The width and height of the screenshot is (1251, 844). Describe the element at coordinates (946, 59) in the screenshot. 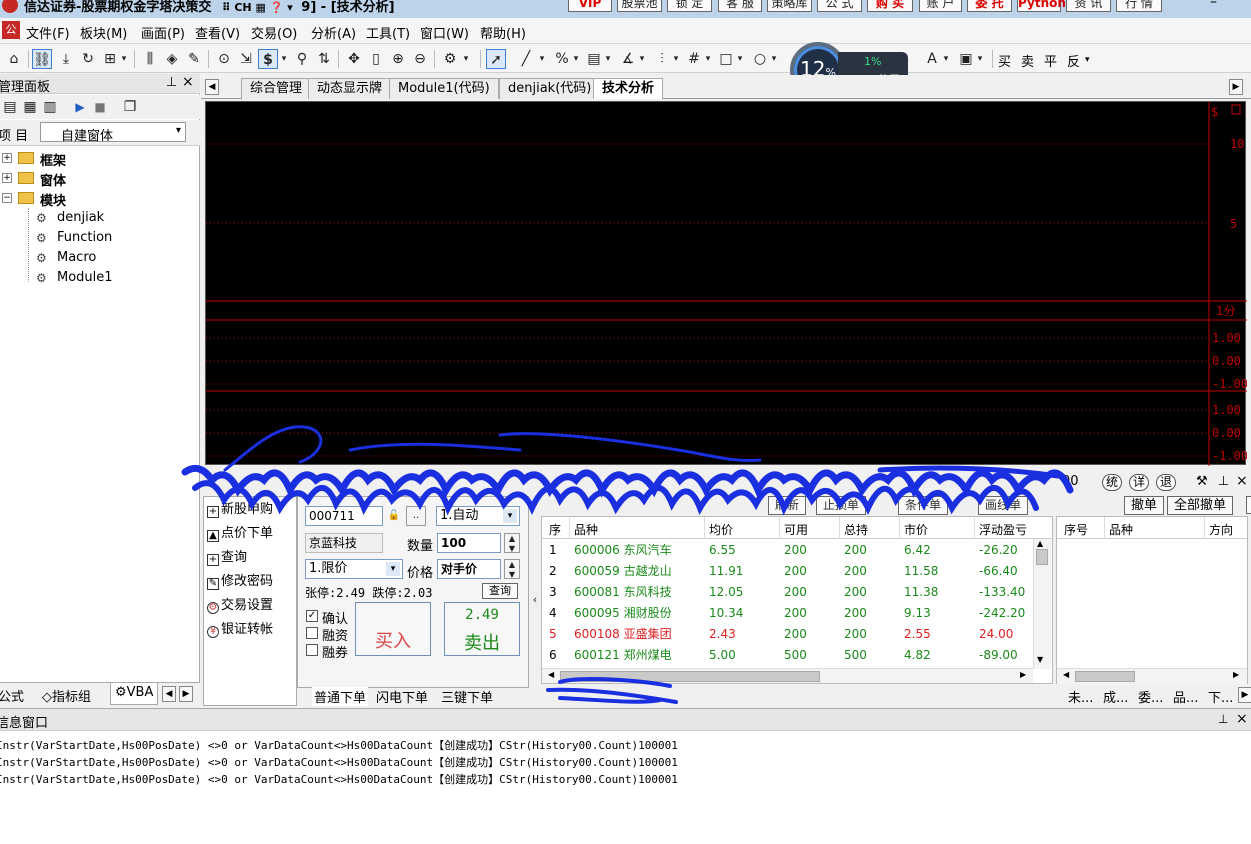

I see `font-color-dropdown-icon: ▾` at that location.